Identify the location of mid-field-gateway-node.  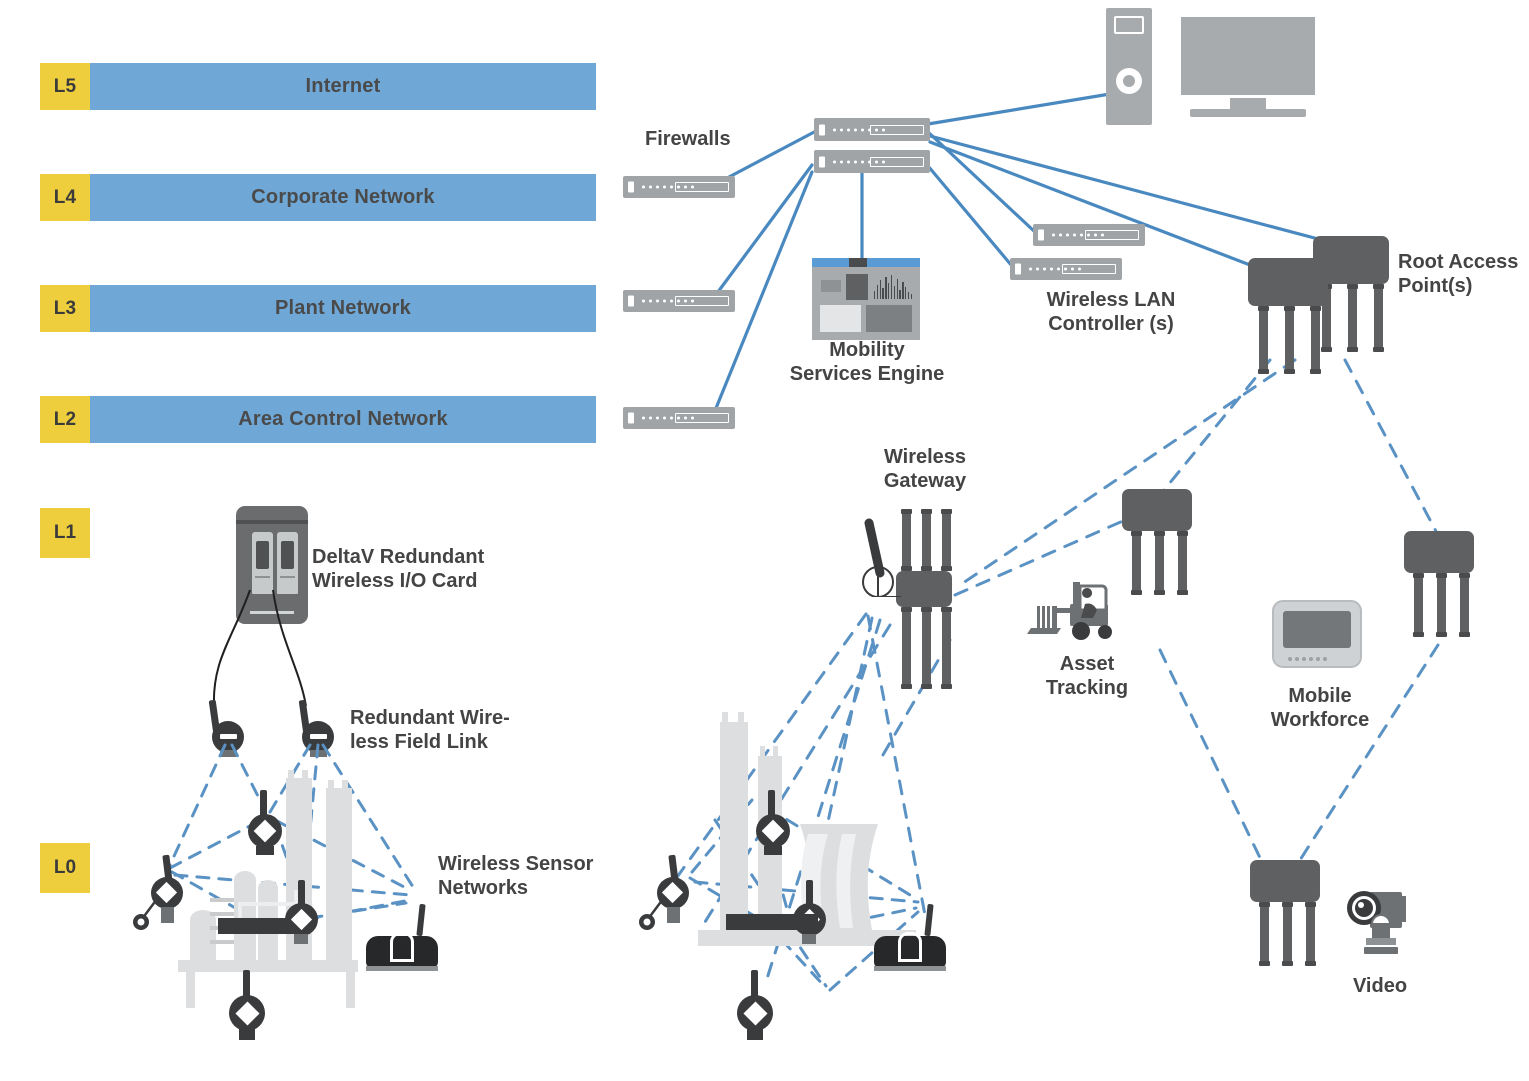
(910, 938).